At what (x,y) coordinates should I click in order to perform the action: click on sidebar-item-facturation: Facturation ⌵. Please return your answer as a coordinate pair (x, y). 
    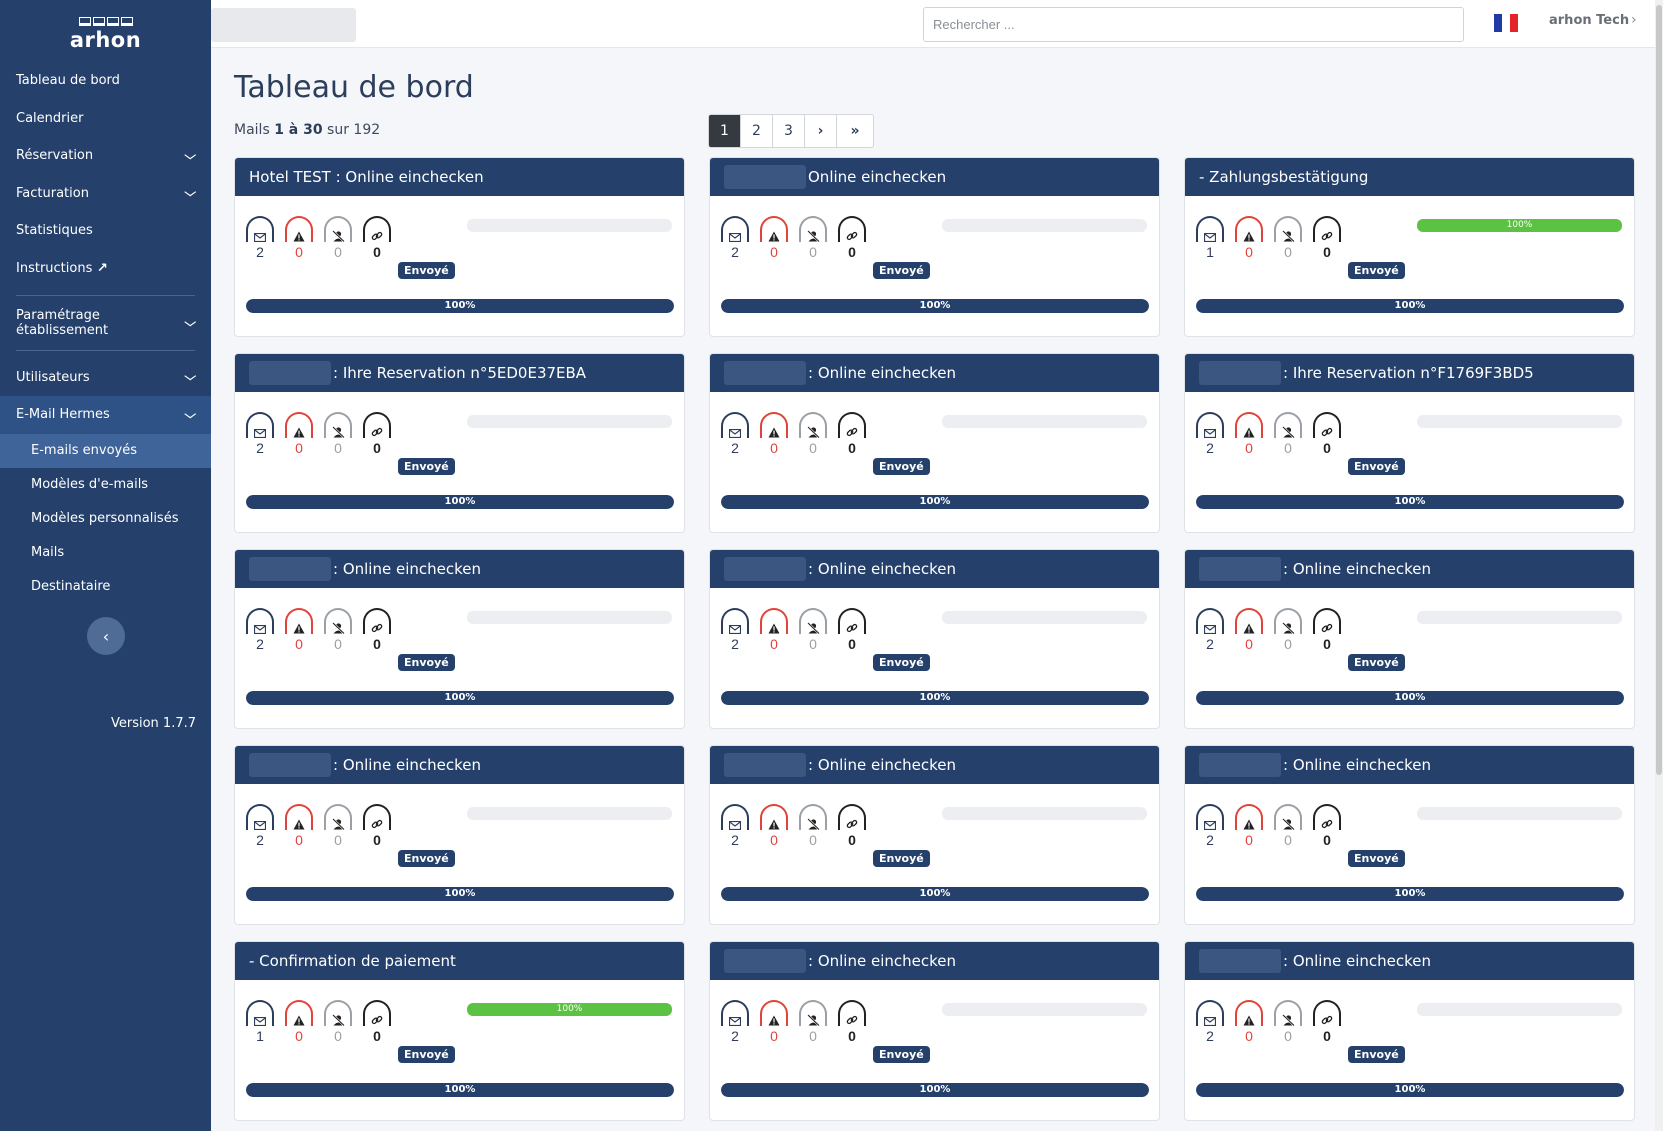
    Looking at the image, I should click on (105, 194).